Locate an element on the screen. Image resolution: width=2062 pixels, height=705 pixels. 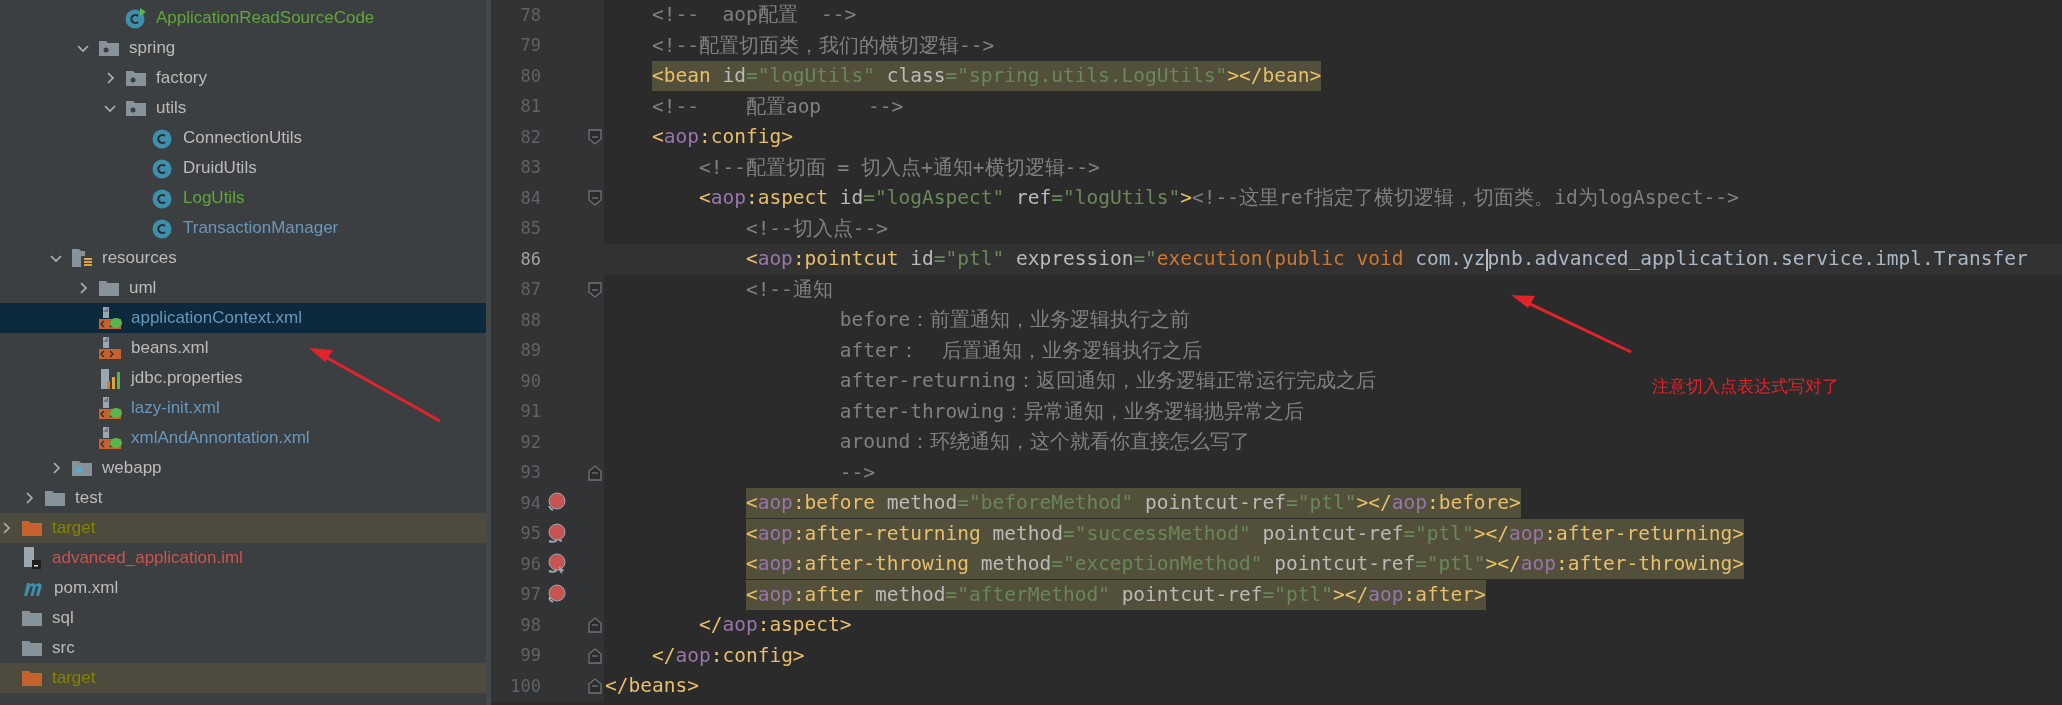
tree-item: resources is located at coordinates (243, 258).